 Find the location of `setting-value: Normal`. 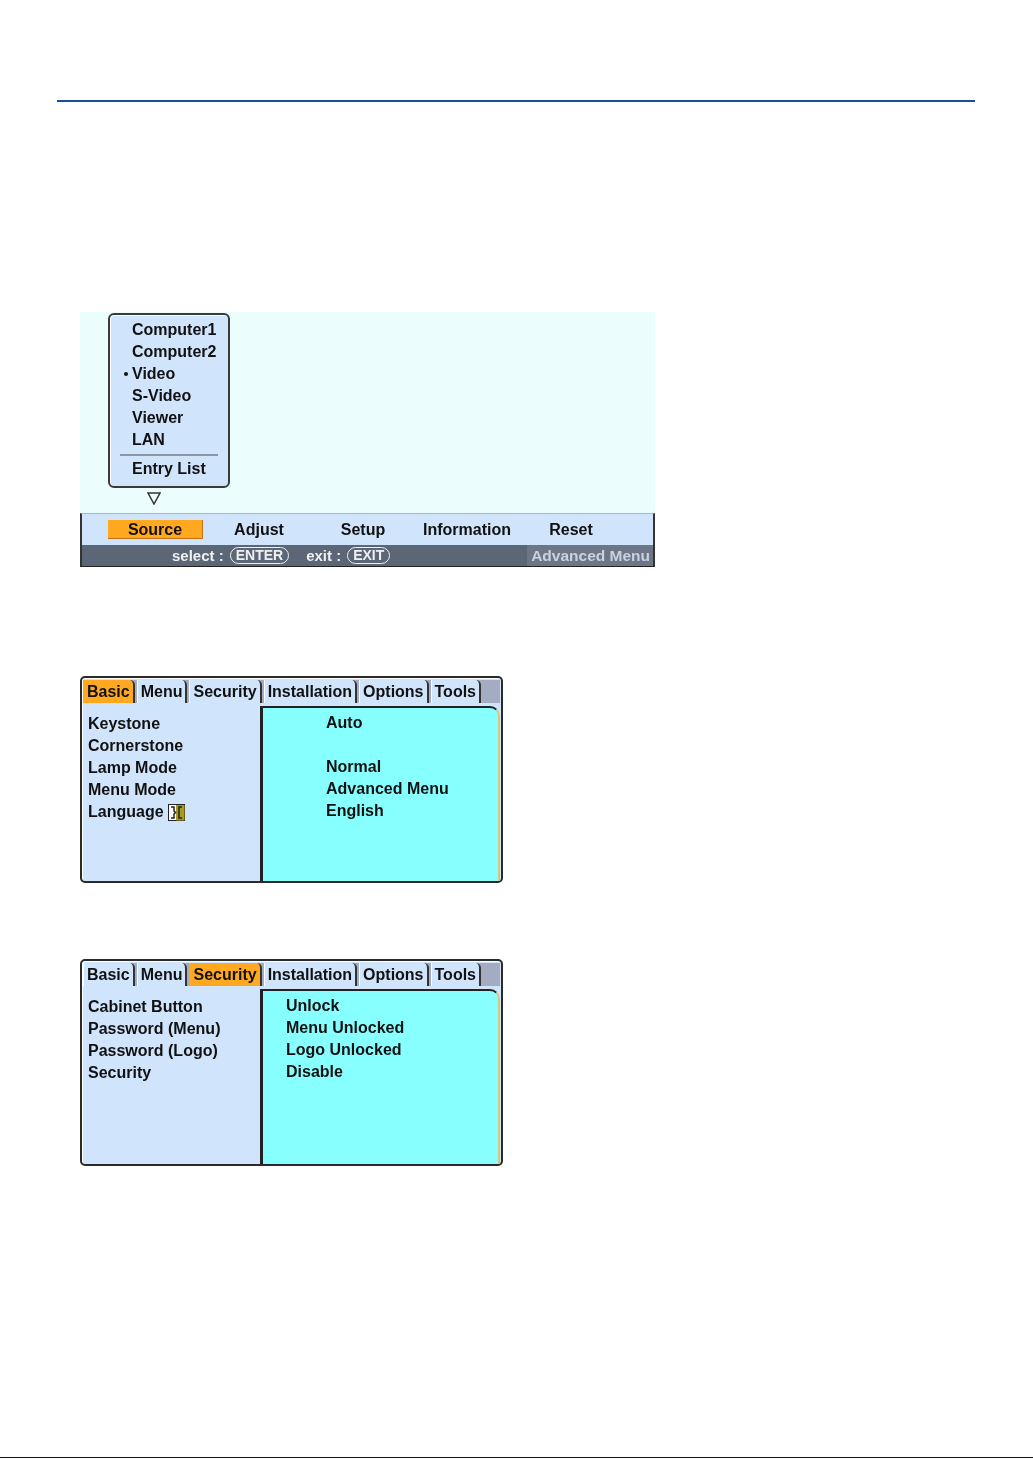

setting-value: Normal is located at coordinates (354, 767).